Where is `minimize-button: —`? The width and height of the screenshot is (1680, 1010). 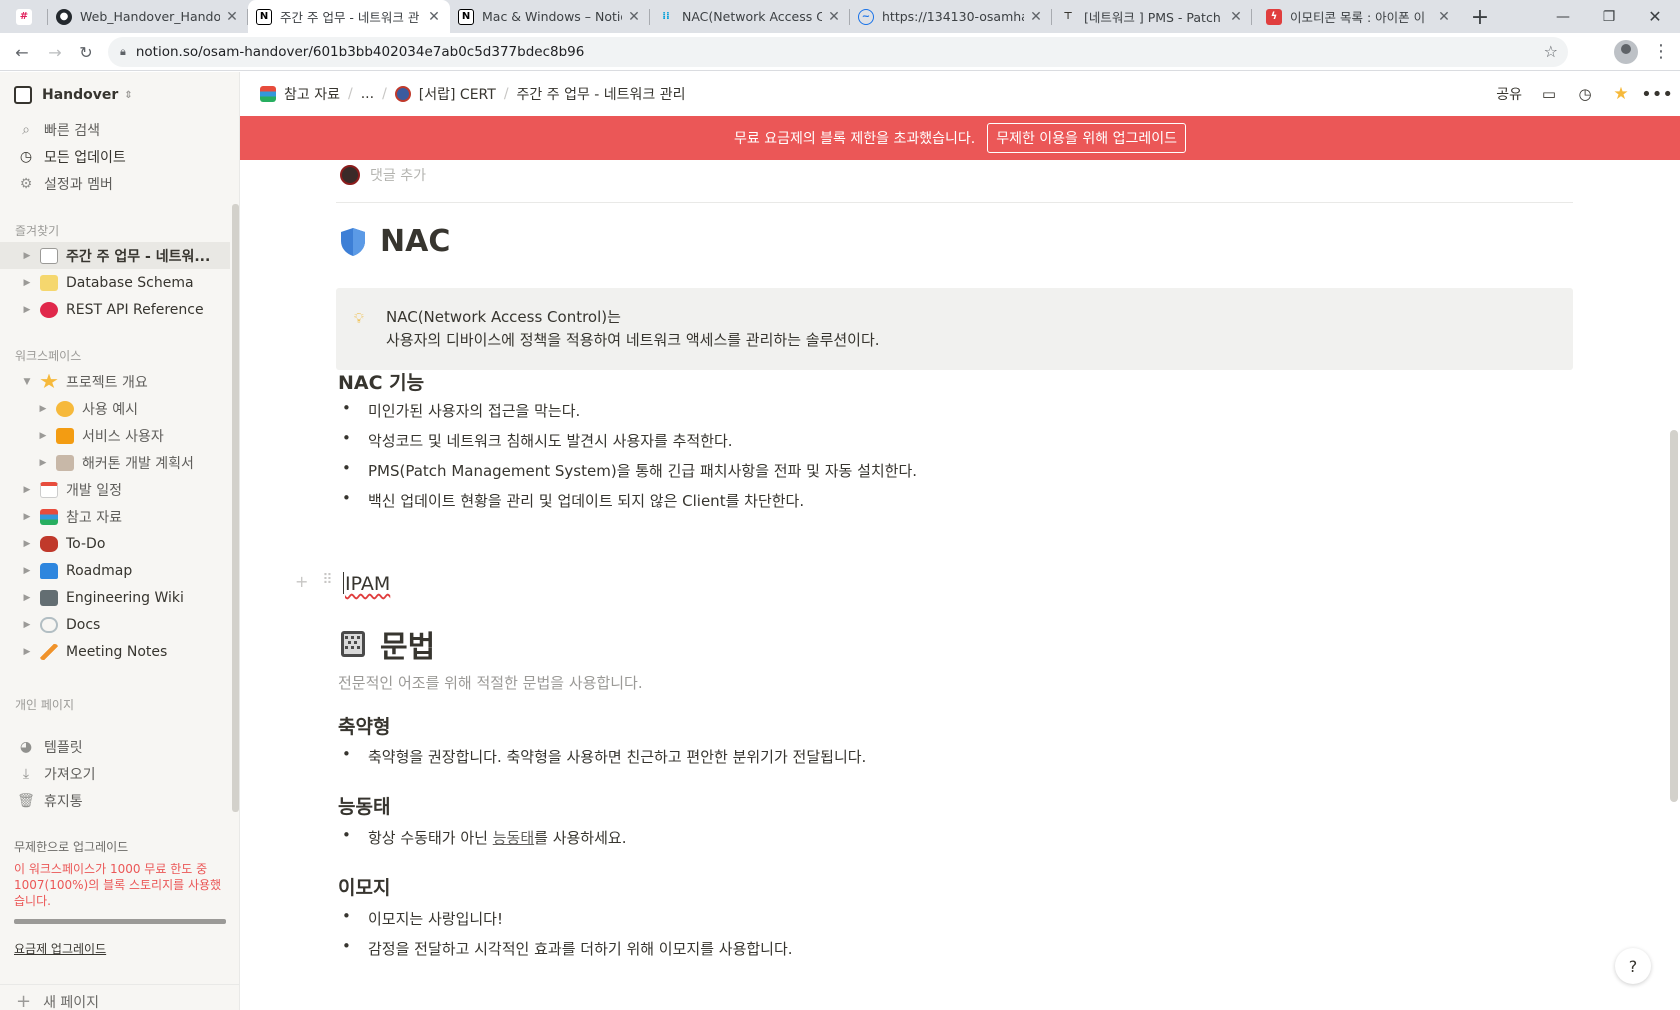 minimize-button: — is located at coordinates (1563, 16).